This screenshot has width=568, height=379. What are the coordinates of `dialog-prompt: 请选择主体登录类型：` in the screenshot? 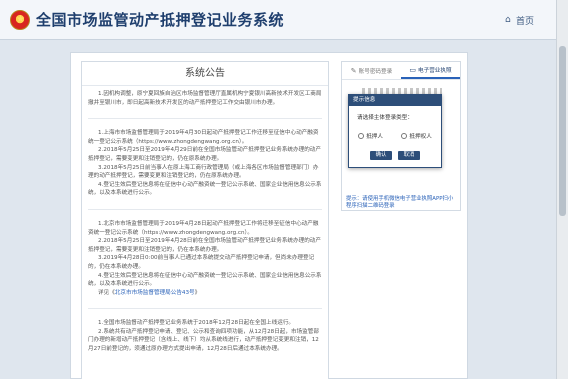 It's located at (385, 118).